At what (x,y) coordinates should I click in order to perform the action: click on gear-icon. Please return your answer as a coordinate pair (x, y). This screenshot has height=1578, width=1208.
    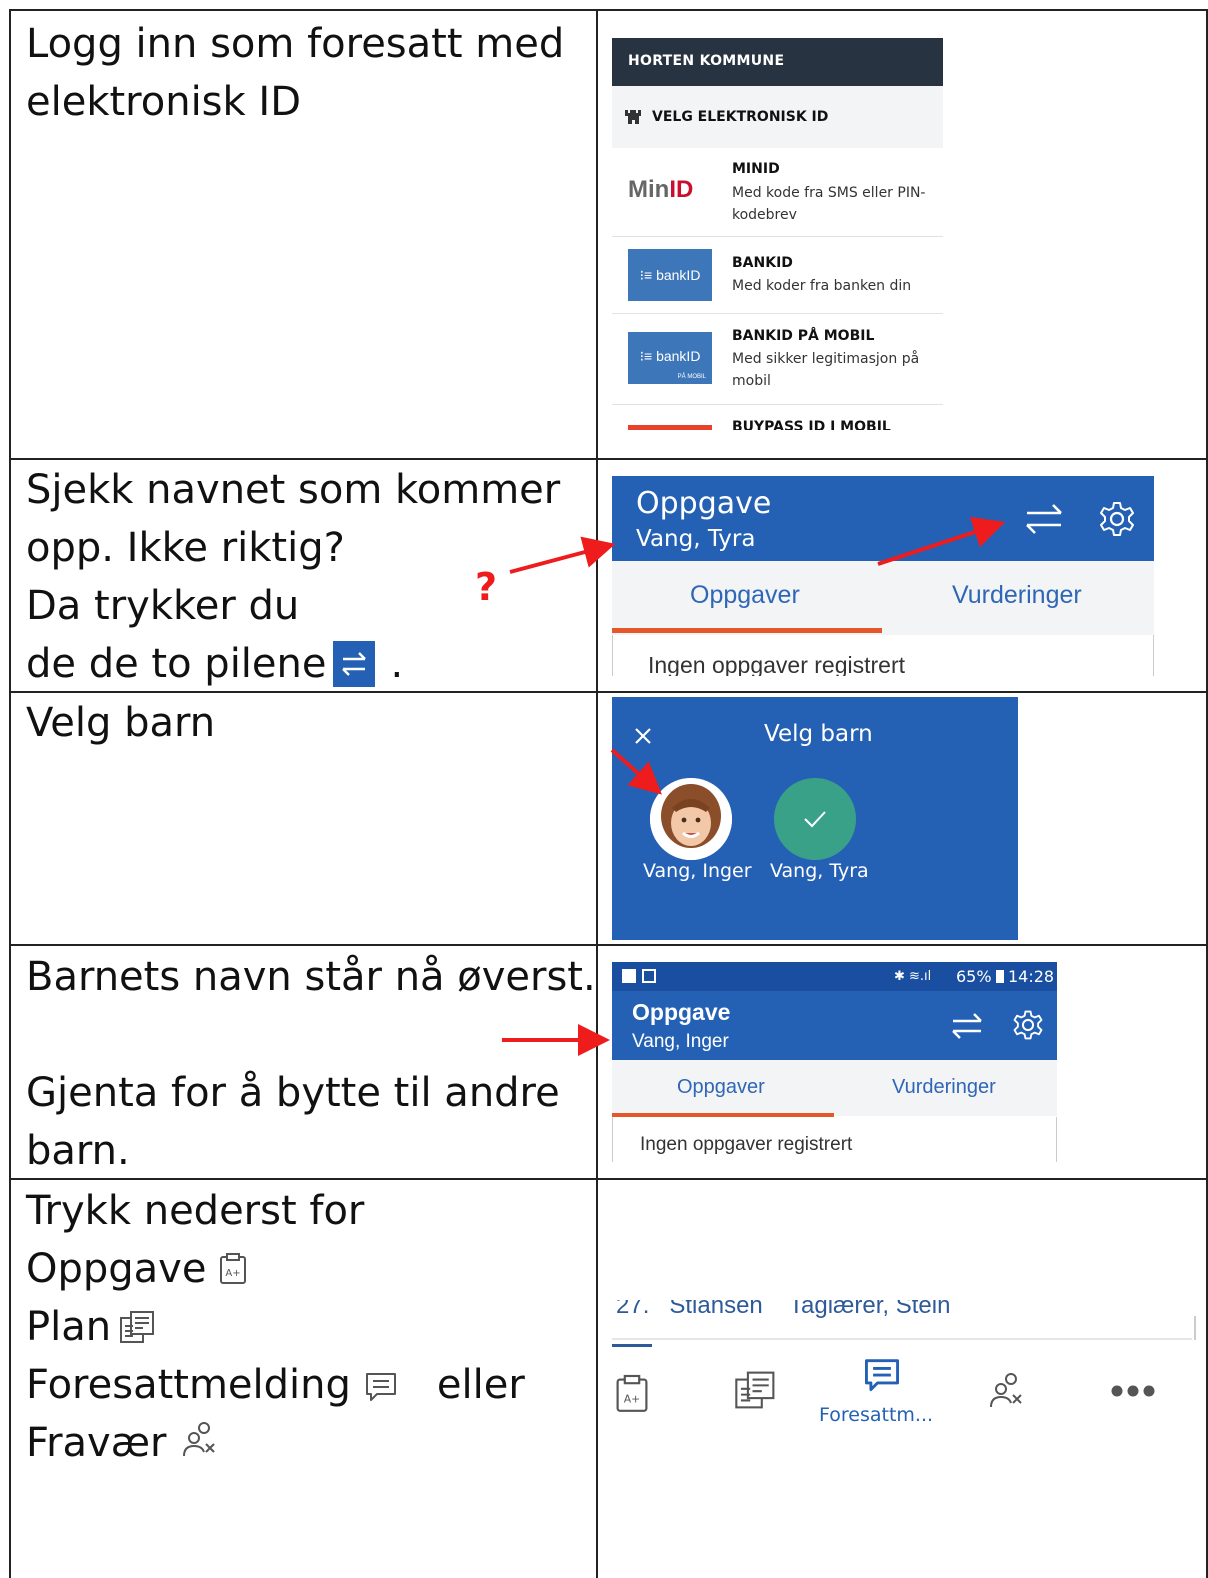
    Looking at the image, I should click on (1117, 519).